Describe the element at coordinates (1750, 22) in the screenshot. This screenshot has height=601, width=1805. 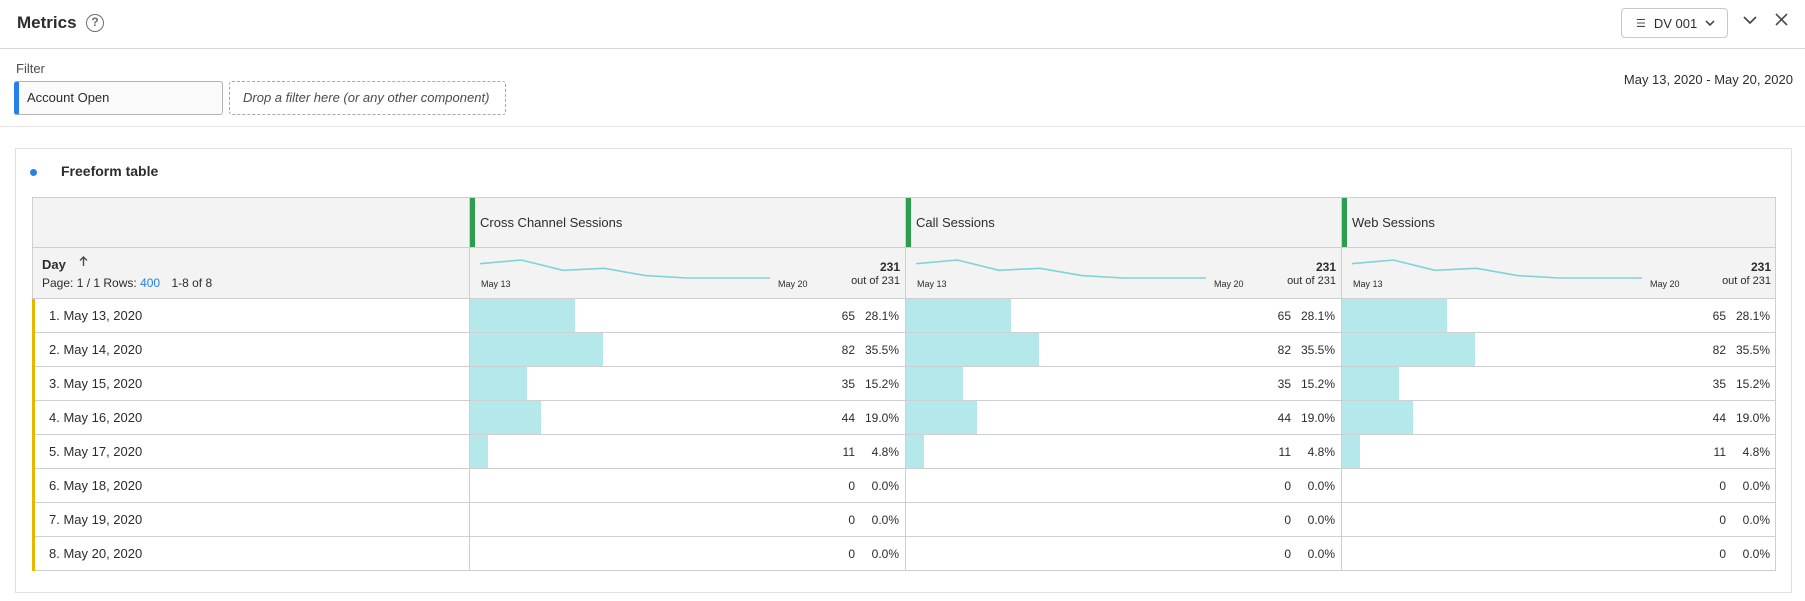
I see `collapse-icon` at that location.